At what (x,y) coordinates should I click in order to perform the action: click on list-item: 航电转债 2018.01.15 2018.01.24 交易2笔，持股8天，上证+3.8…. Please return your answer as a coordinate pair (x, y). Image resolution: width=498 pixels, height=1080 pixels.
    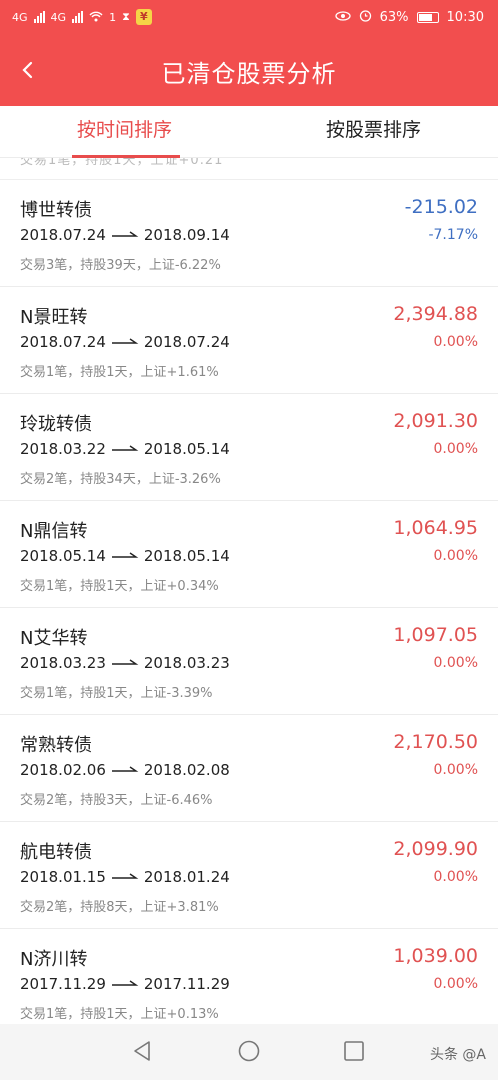
    Looking at the image, I should click on (249, 875).